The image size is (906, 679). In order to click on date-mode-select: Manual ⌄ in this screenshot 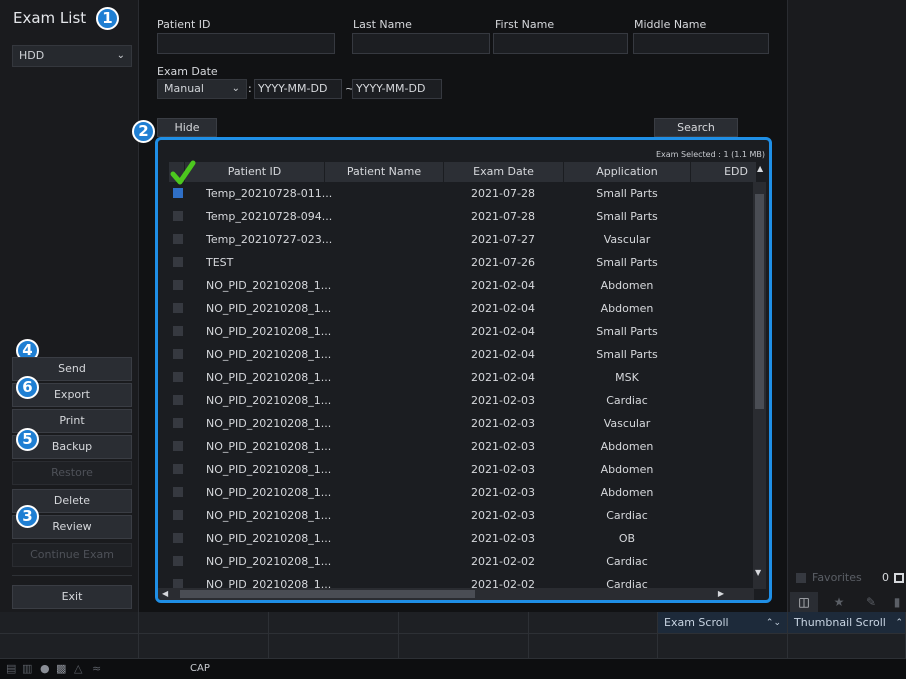, I will do `click(202, 89)`.